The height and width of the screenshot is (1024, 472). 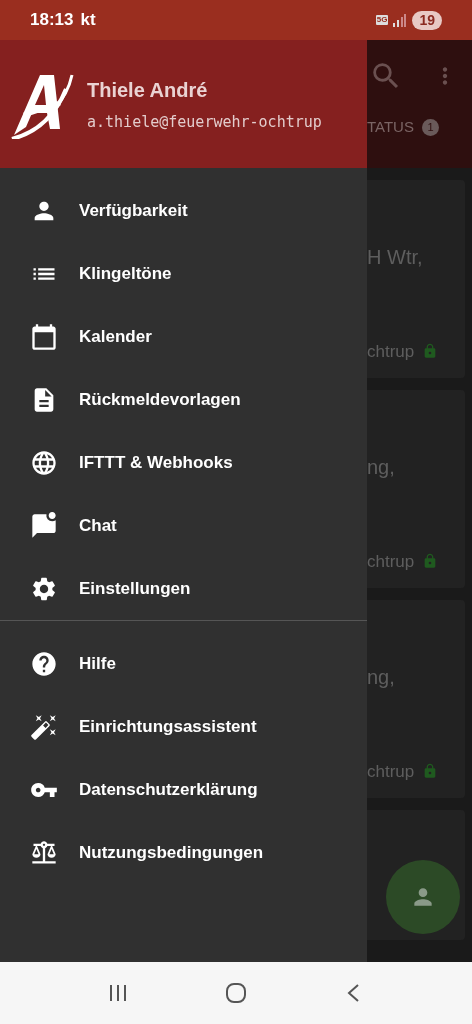 What do you see at coordinates (236, 993) in the screenshot?
I see `home-icon` at bounding box center [236, 993].